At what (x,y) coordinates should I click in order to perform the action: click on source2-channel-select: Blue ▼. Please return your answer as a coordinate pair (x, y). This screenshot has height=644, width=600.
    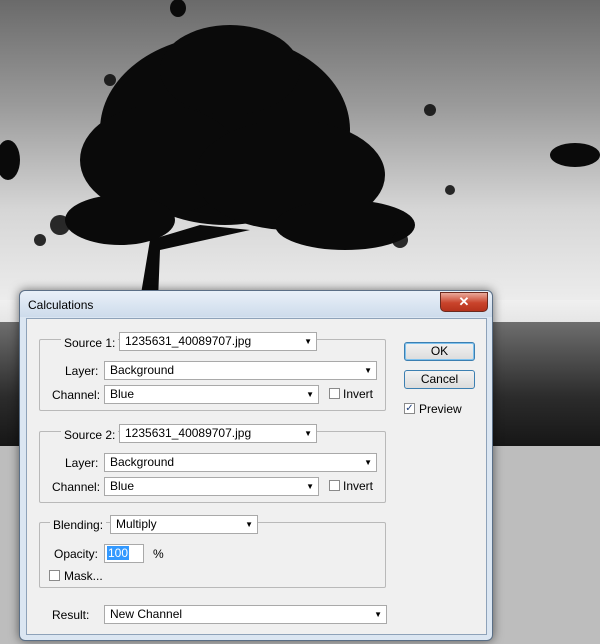
    Looking at the image, I should click on (211, 486).